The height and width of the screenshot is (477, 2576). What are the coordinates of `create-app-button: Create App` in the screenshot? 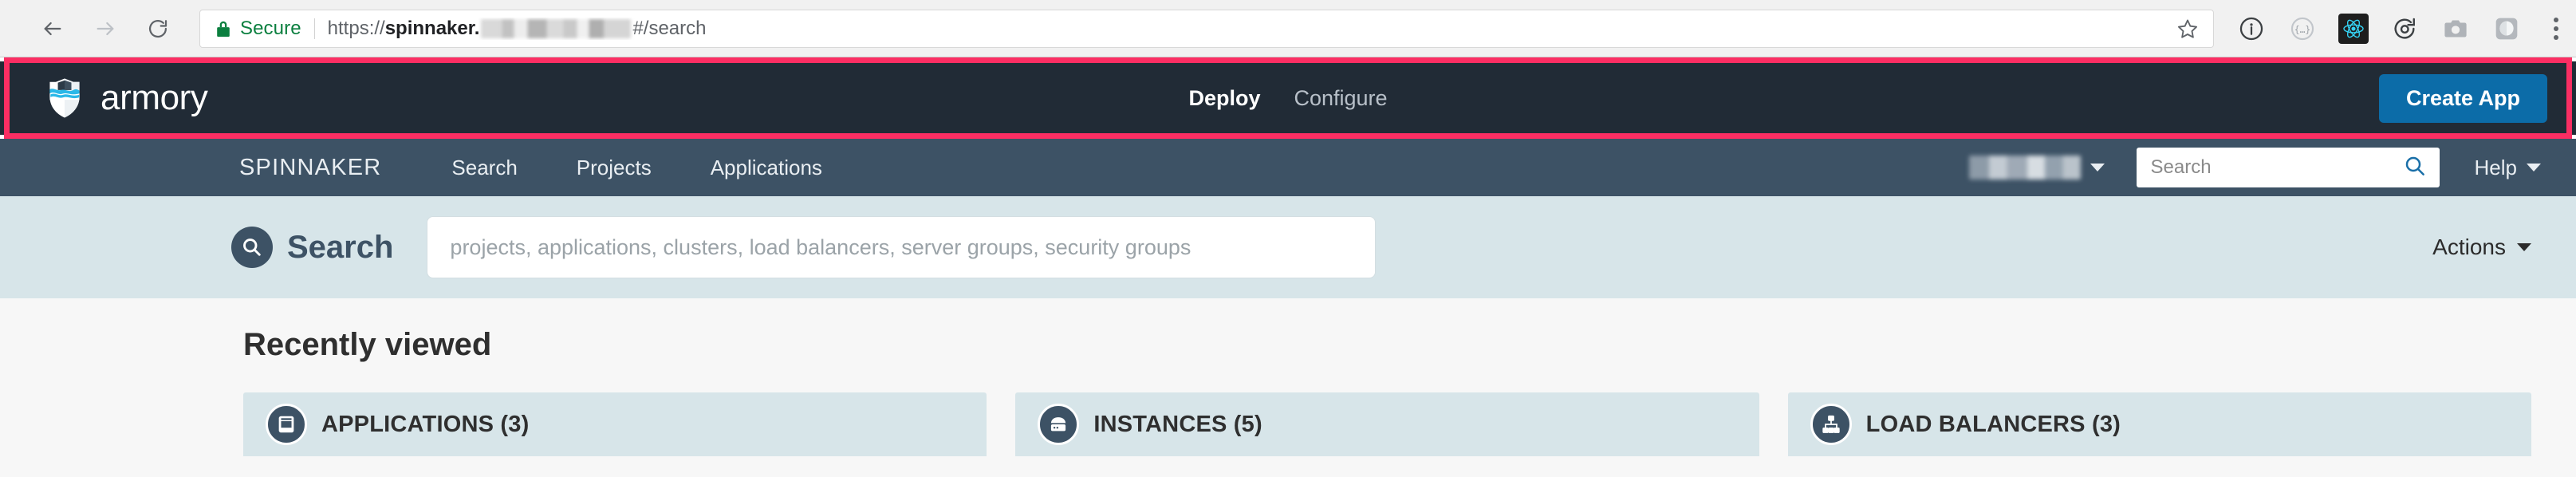 It's located at (2462, 98).